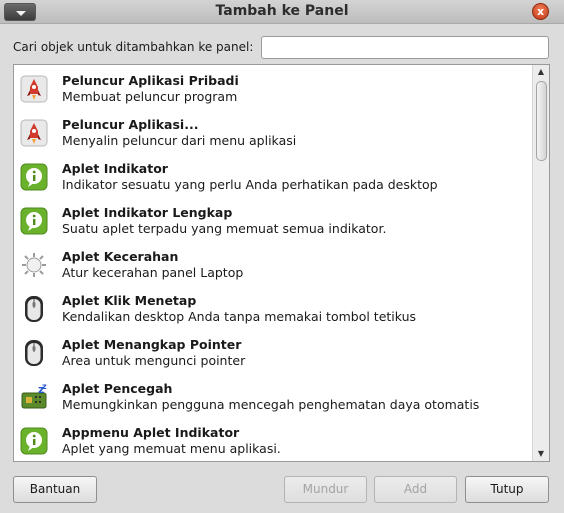 The width and height of the screenshot is (564, 513). What do you see at coordinates (179, 140) in the screenshot?
I see `item-description: Menyalin peluncur dari menu aplikasi` at bounding box center [179, 140].